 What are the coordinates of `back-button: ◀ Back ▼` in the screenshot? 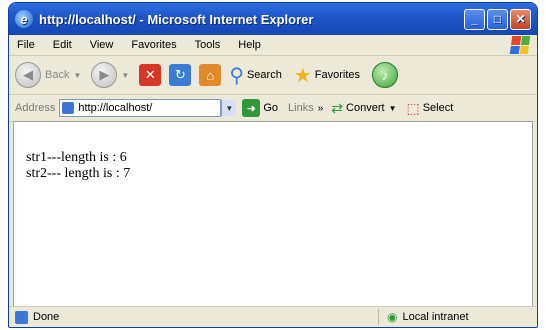 It's located at (48, 75).